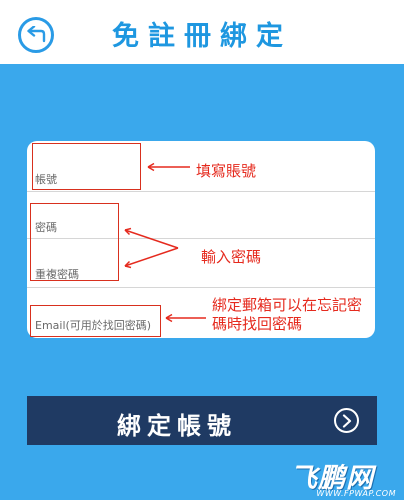 This screenshot has height=500, width=404. I want to click on email-annotation-line1: 綁定郵箱可以在忘記密, so click(287, 305).